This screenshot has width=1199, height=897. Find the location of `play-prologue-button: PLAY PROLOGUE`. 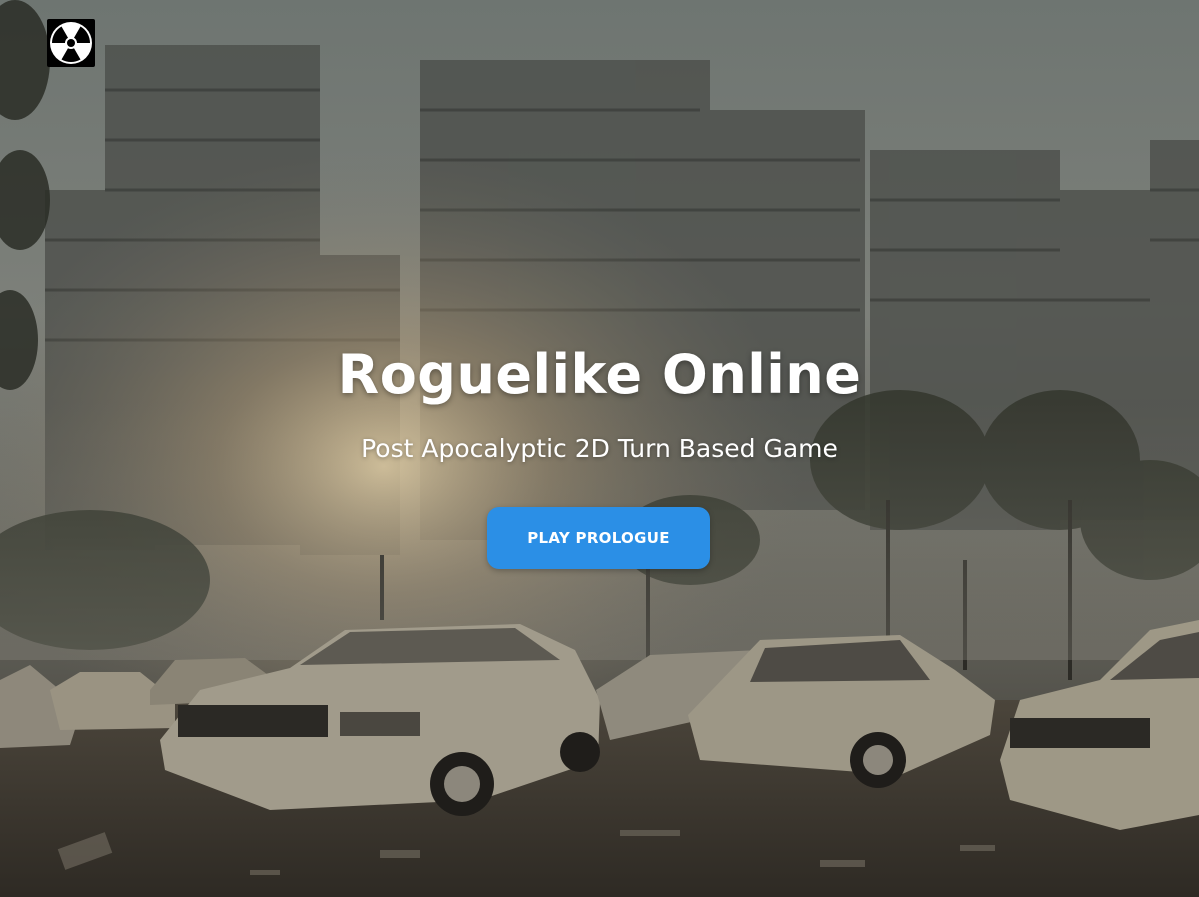

play-prologue-button: PLAY PROLOGUE is located at coordinates (598, 538).